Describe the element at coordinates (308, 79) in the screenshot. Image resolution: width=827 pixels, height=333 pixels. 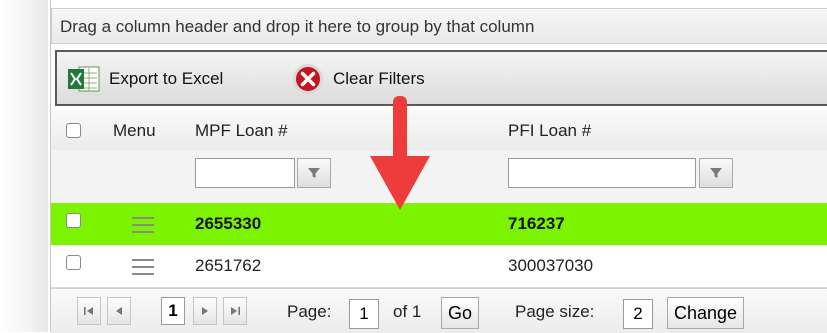
I see `clear-filter-icon` at that location.